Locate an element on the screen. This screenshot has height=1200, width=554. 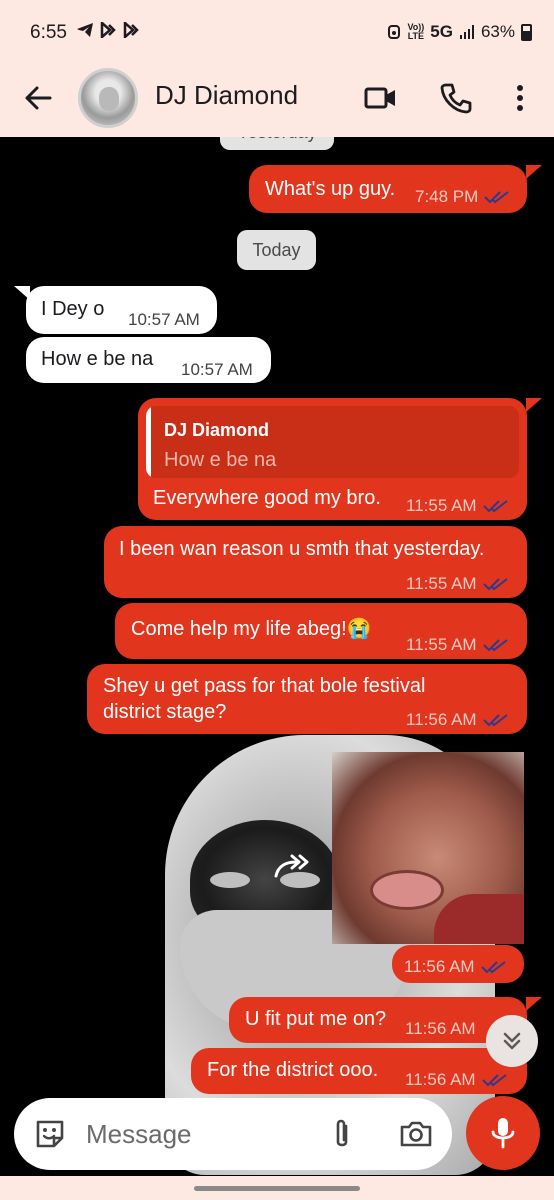
message-text-line2: district stage? is located at coordinates (165, 712).